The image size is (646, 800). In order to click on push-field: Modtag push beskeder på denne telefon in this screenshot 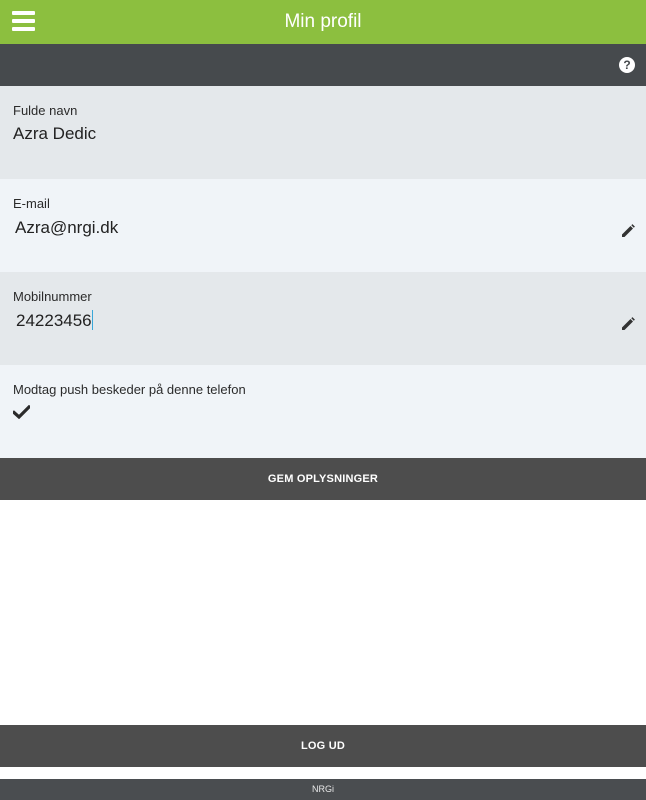, I will do `click(323, 411)`.